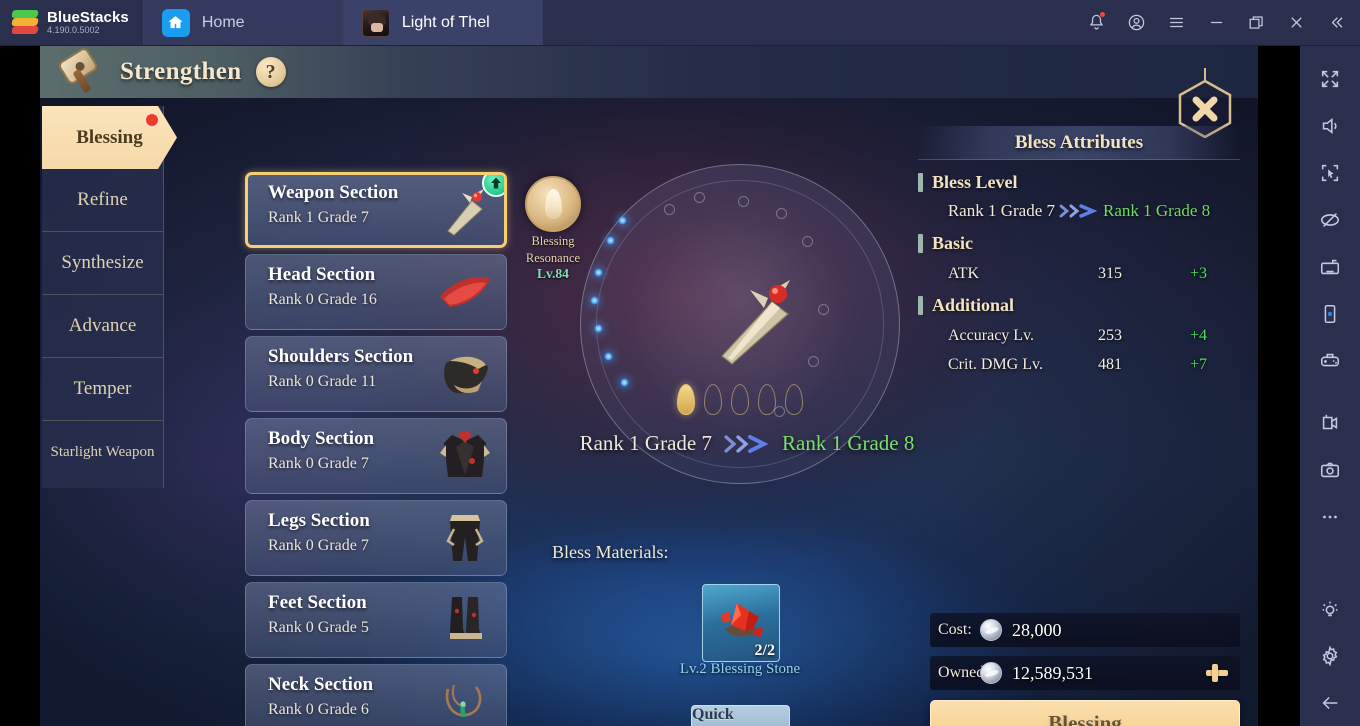 This screenshot has height=726, width=1360. What do you see at coordinates (1136, 23) in the screenshot?
I see `account-icon` at bounding box center [1136, 23].